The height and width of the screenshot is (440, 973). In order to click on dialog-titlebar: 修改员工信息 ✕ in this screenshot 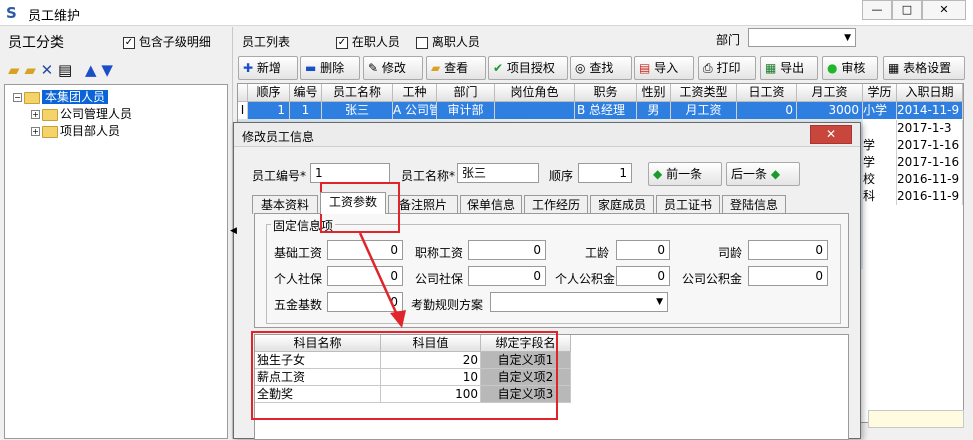, I will do `click(547, 135)`.